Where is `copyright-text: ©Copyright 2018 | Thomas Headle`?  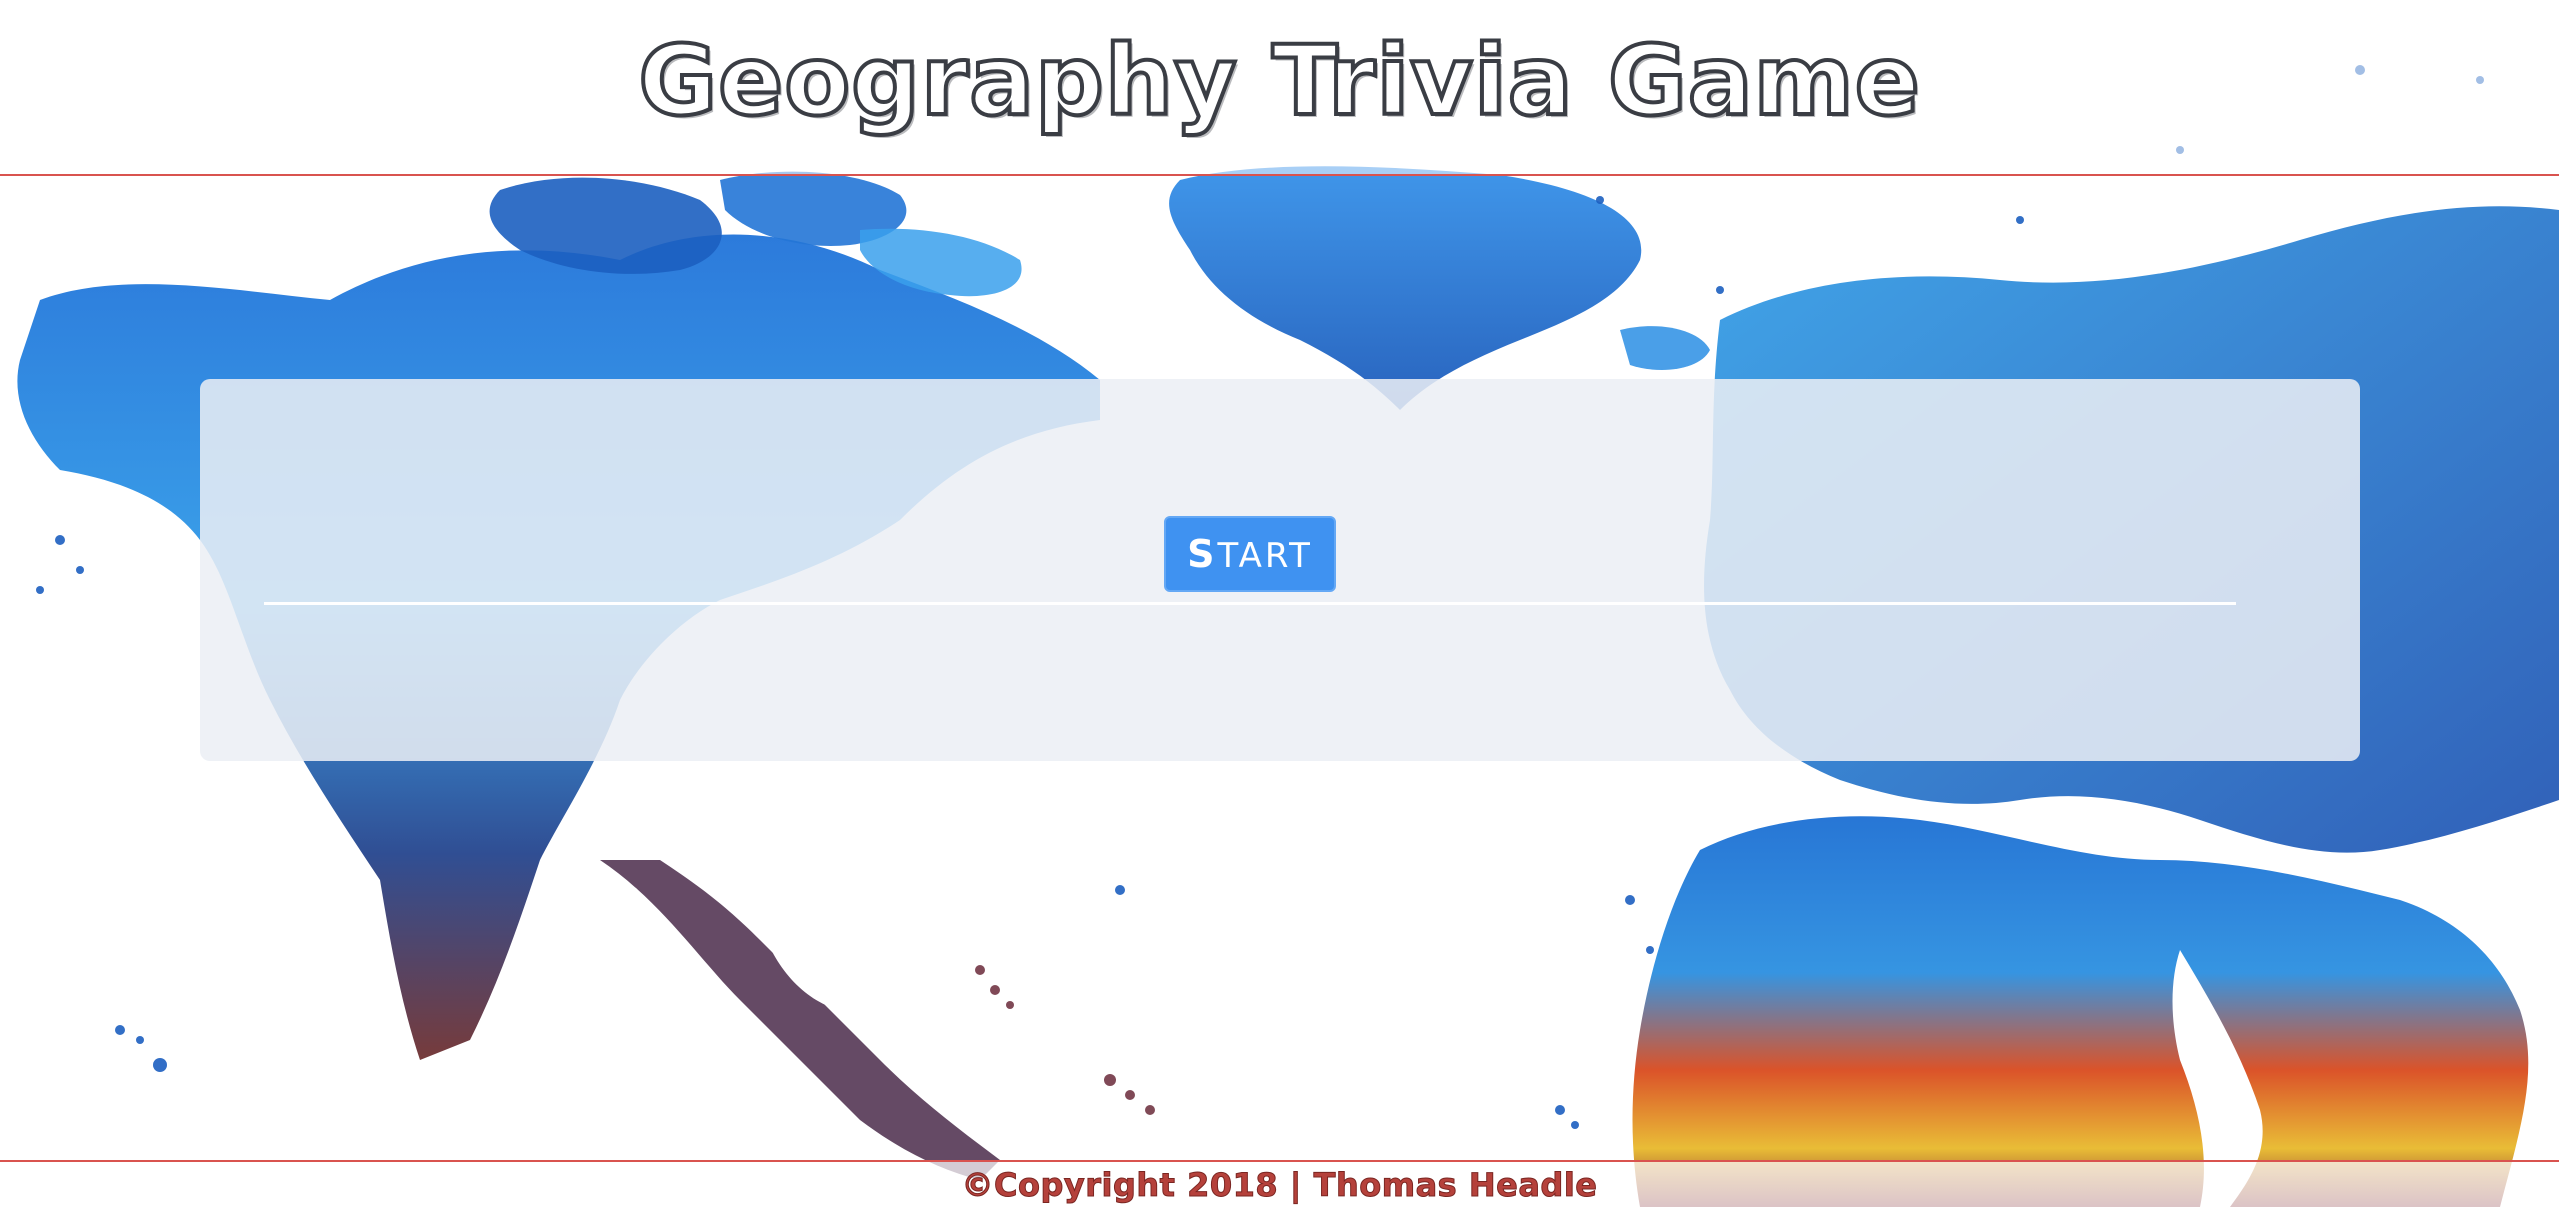 copyright-text: ©Copyright 2018 | Thomas Headle is located at coordinates (1279, 1184).